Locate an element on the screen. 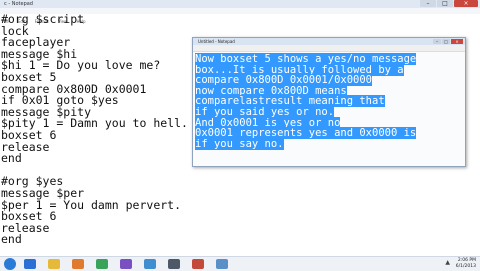 Image resolution: width=480 pixels, height=271 pixels. window-controls: – □ × is located at coordinates (449, 4).